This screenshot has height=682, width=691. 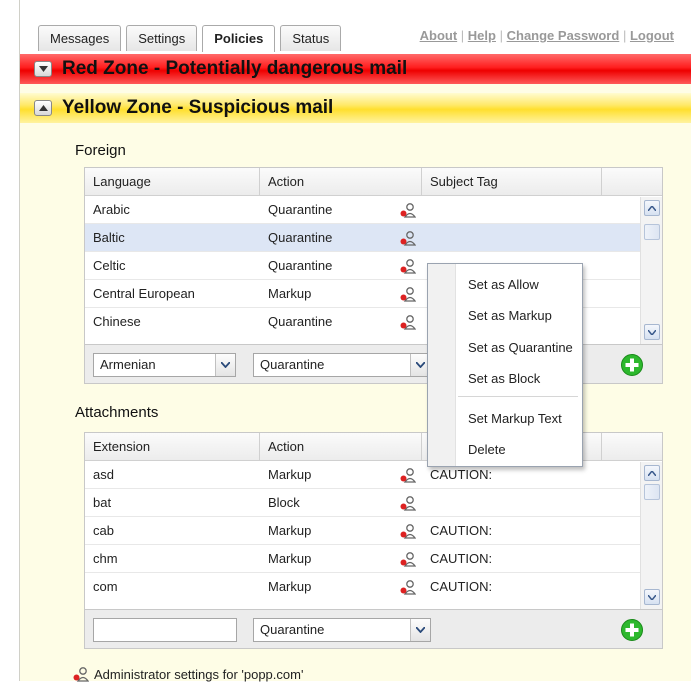 I want to click on foreign-section-title: Foreign, so click(x=100, y=150).